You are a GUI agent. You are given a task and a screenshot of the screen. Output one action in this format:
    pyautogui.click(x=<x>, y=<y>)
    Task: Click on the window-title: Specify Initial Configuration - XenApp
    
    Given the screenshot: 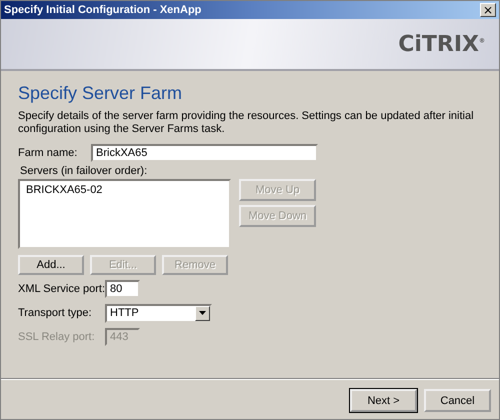 What is the action you would take?
    pyautogui.click(x=103, y=10)
    